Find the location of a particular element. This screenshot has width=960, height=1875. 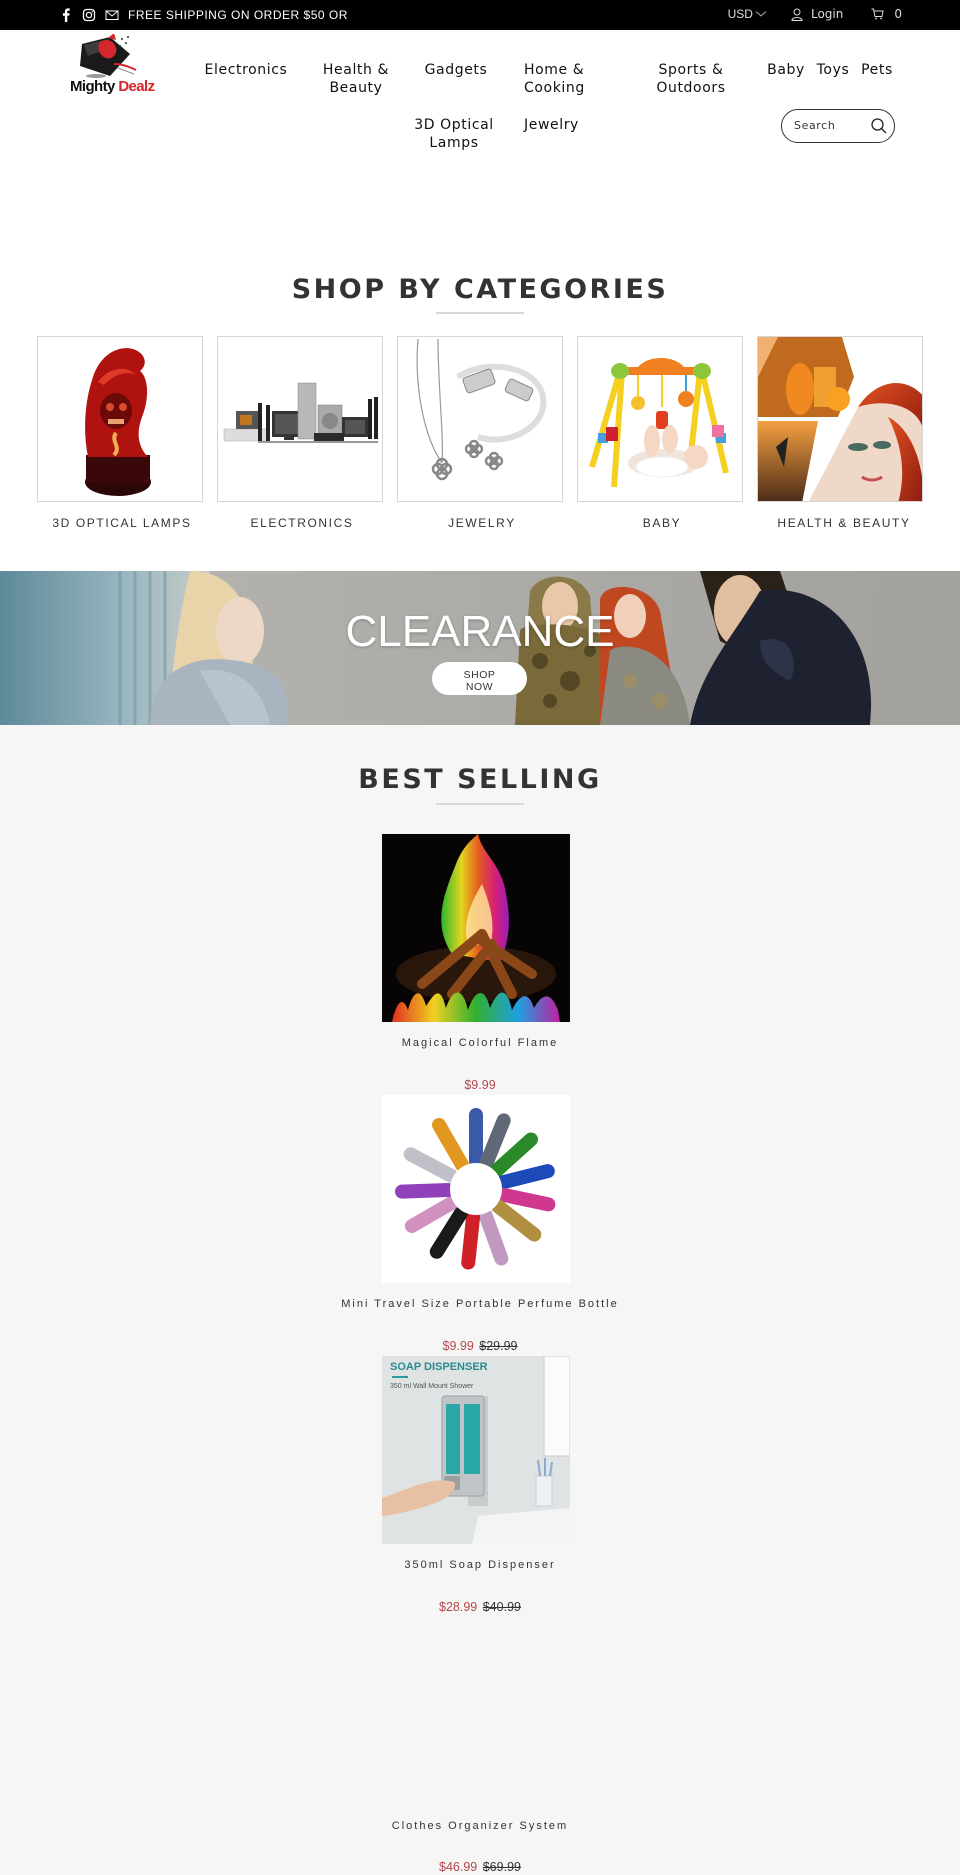

instagram-icon is located at coordinates (89, 15).